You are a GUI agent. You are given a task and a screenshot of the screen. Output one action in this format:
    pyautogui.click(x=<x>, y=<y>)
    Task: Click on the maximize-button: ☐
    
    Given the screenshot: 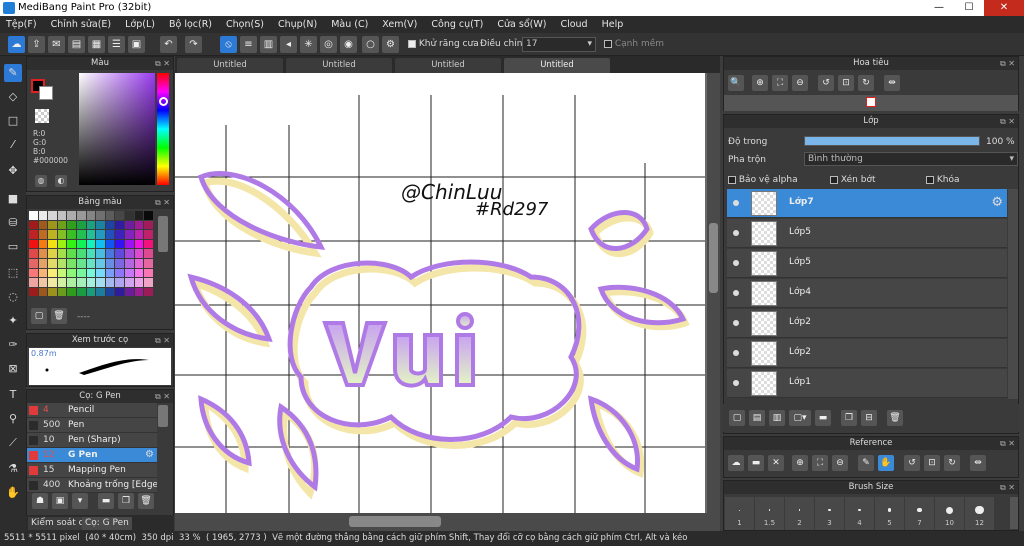 What is the action you would take?
    pyautogui.click(x=969, y=8)
    